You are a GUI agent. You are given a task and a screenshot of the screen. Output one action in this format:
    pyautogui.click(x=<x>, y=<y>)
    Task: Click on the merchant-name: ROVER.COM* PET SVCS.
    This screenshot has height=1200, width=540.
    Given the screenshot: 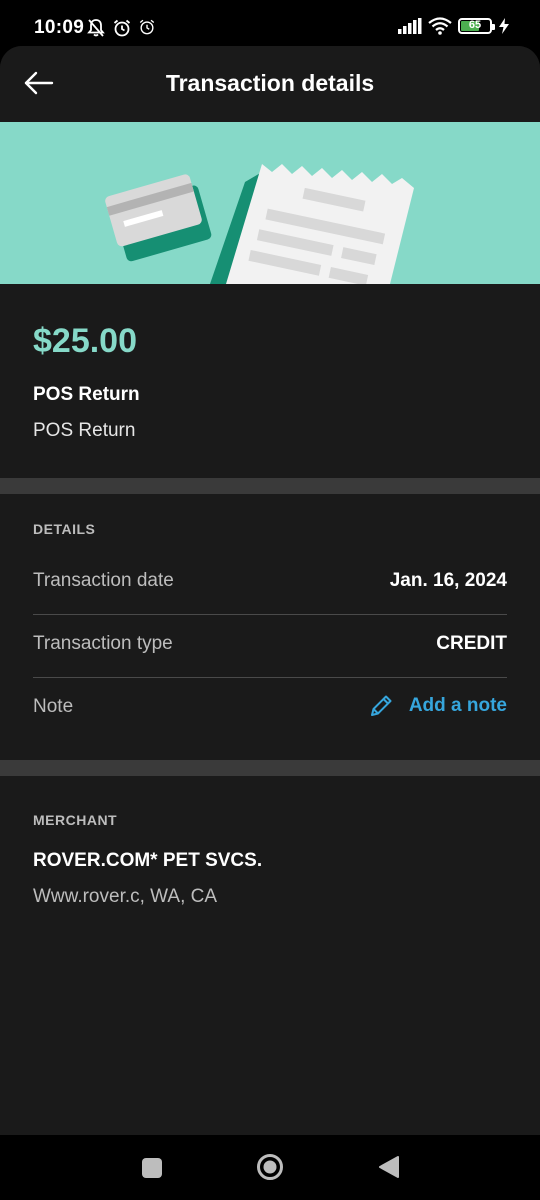 What is the action you would take?
    pyautogui.click(x=148, y=860)
    